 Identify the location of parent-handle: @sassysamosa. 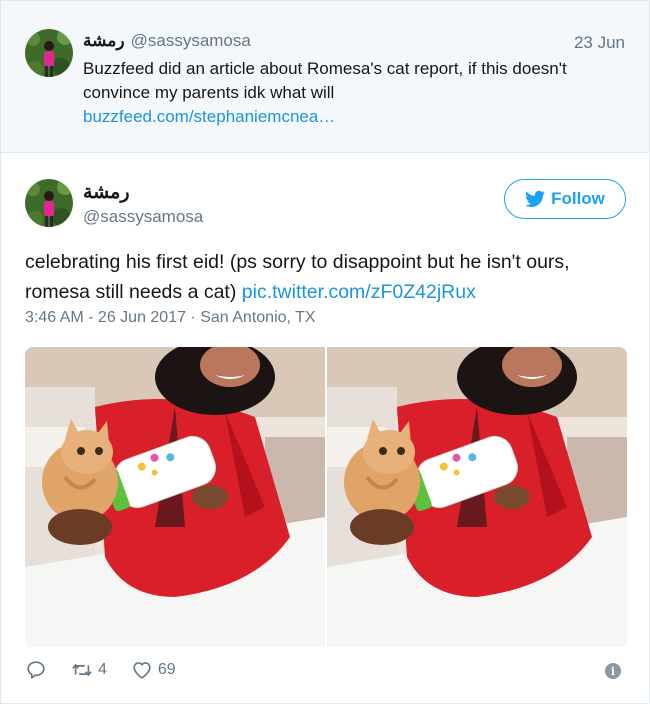
(191, 40).